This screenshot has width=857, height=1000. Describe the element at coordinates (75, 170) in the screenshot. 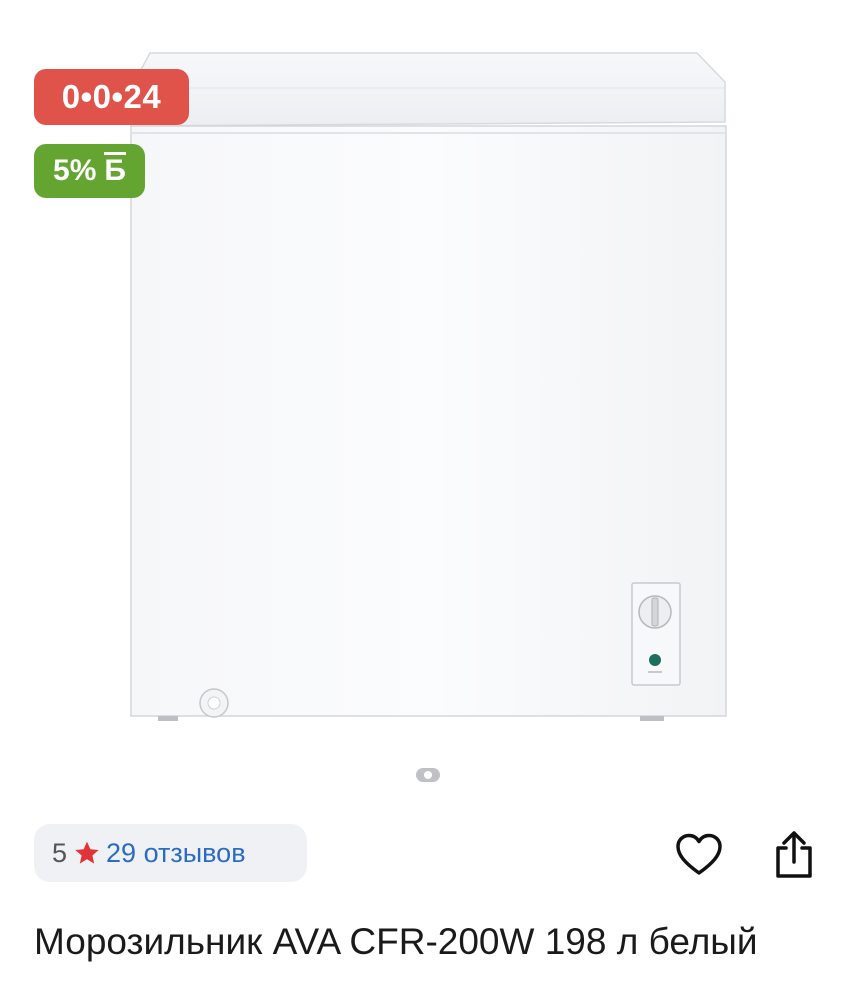

I see `cashback-percent: 5%` at that location.